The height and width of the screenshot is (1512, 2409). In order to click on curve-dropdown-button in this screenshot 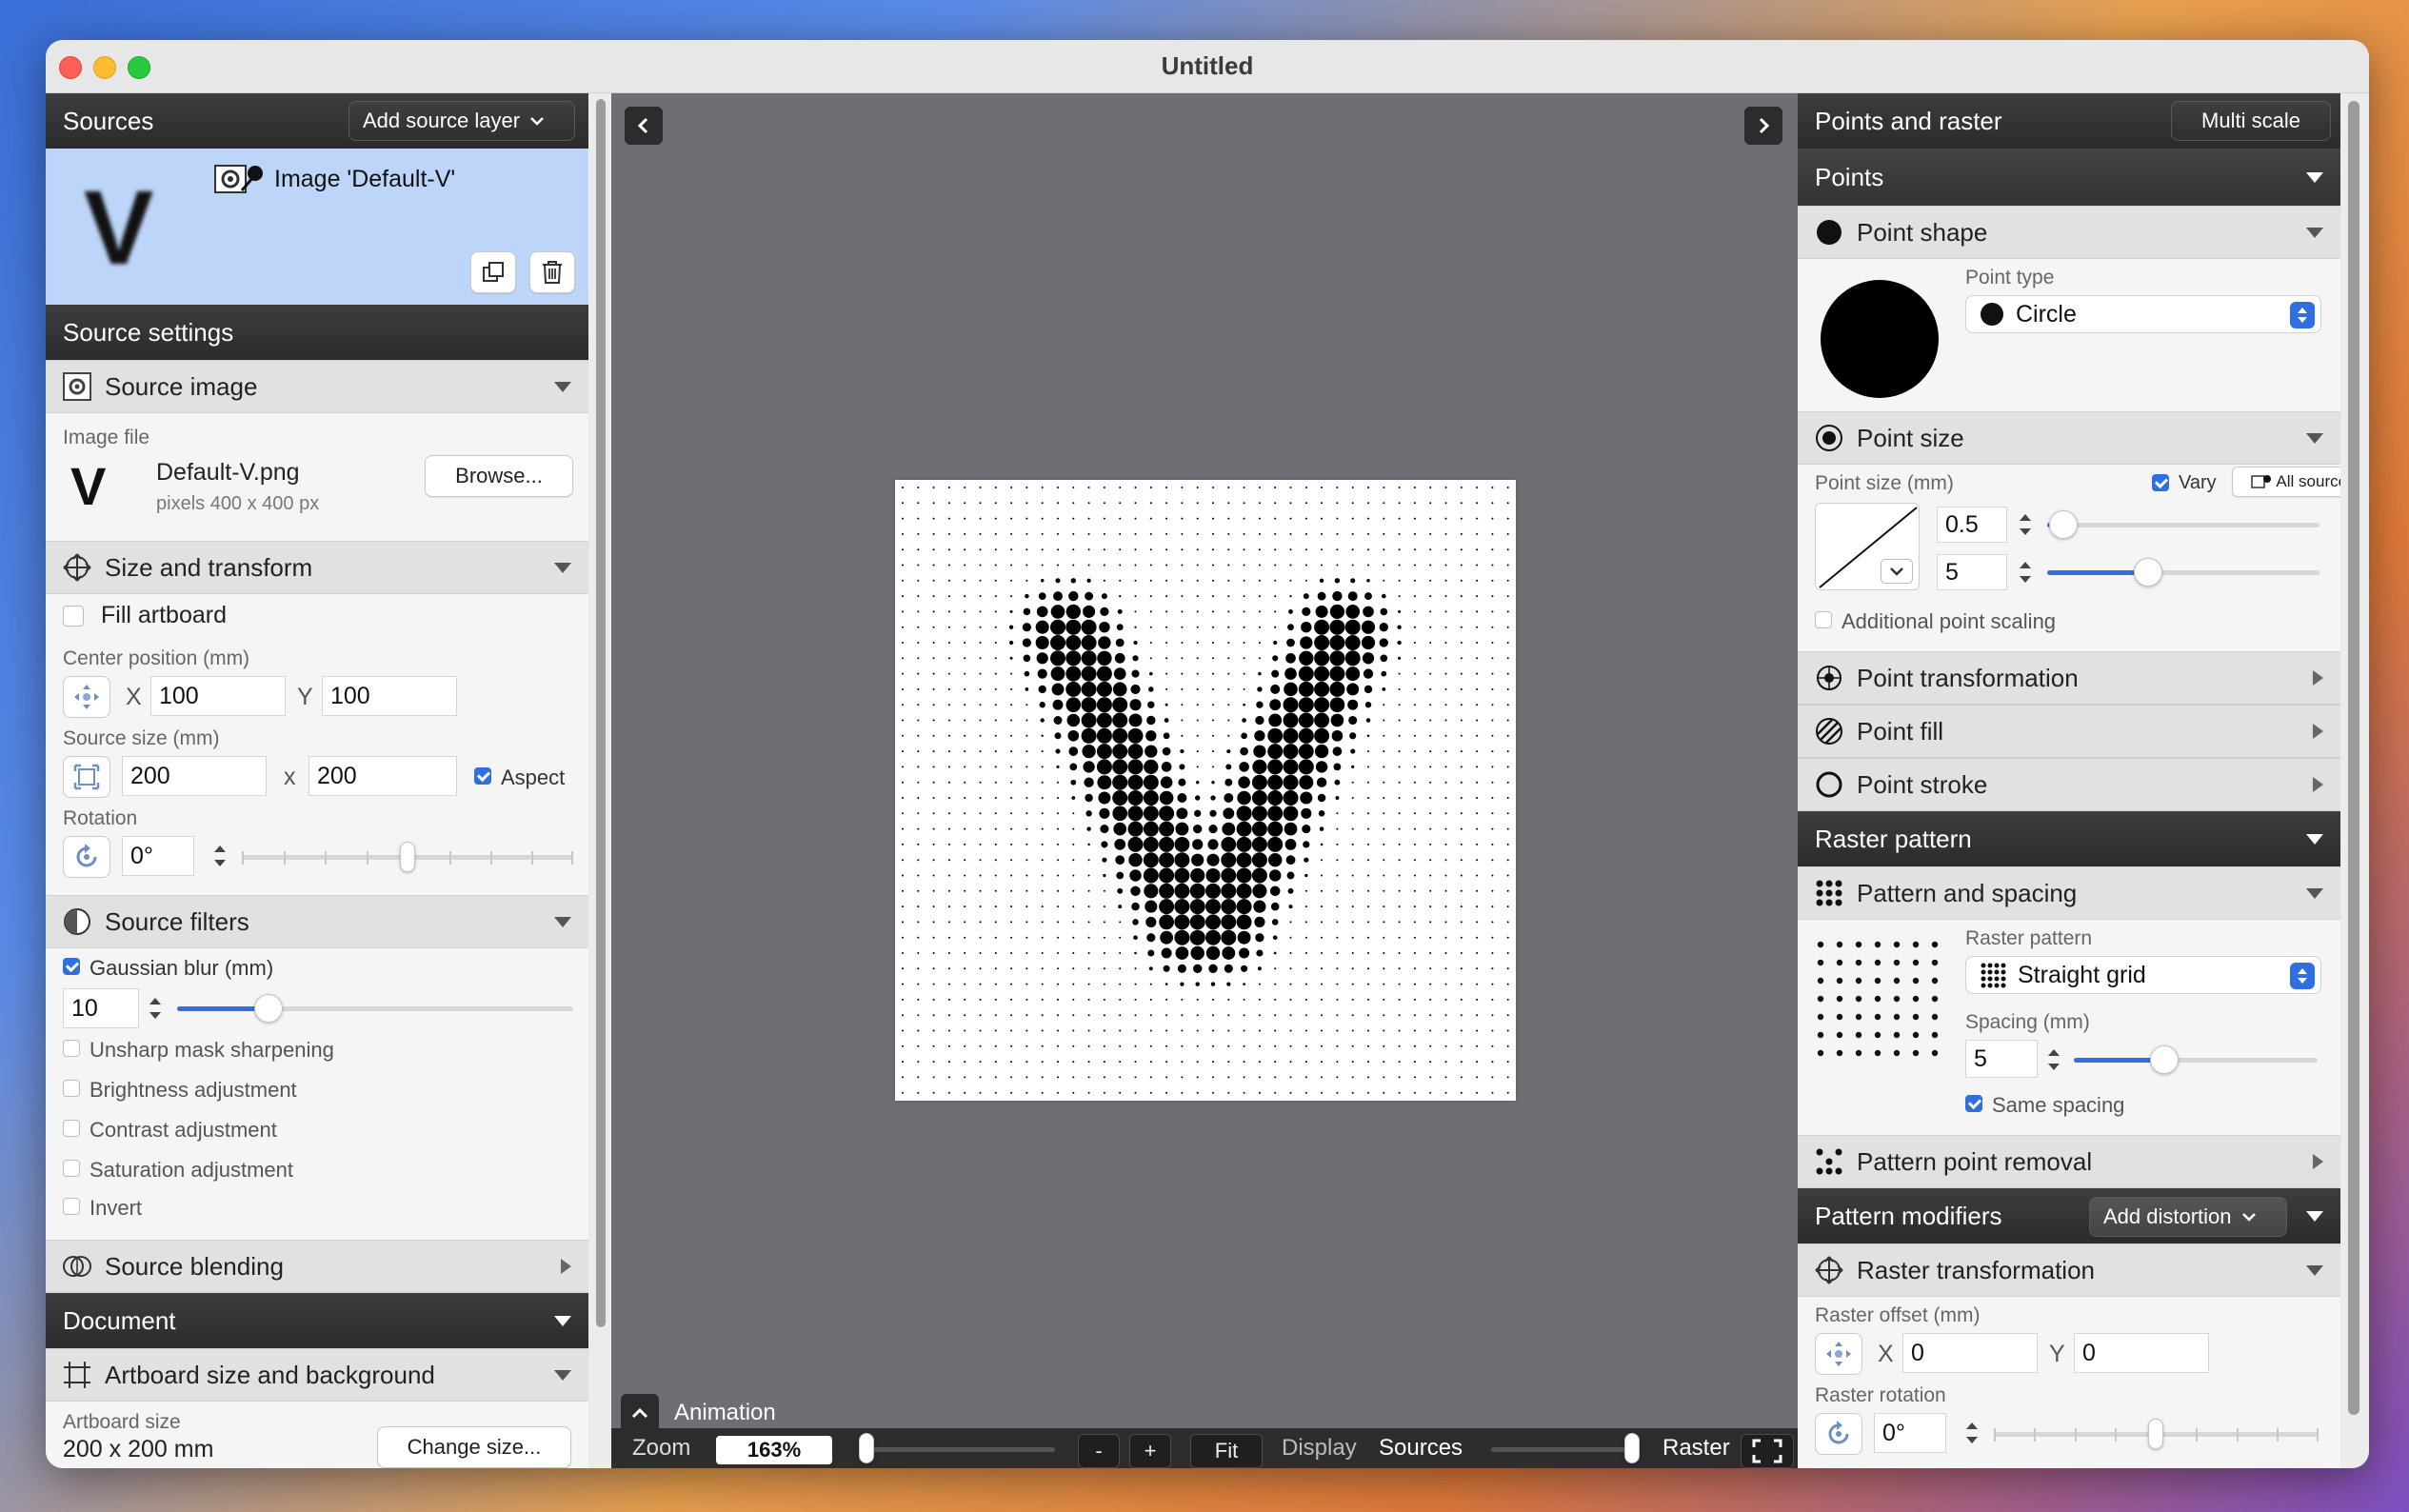, I will do `click(1897, 571)`.